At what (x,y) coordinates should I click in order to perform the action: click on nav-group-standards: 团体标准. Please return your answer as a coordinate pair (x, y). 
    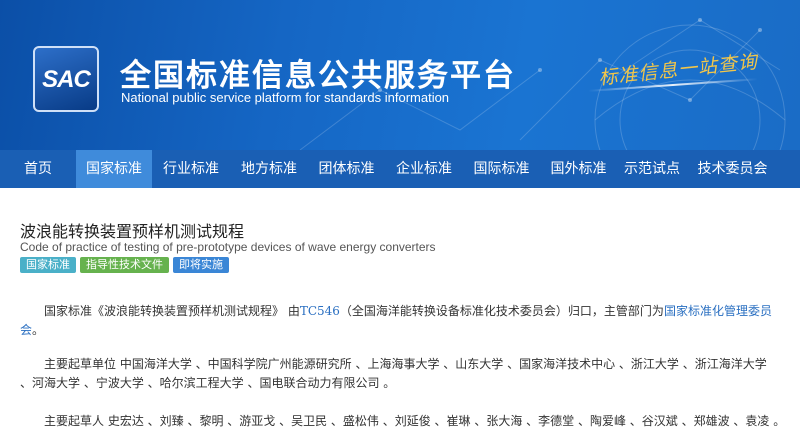
    Looking at the image, I should click on (346, 169).